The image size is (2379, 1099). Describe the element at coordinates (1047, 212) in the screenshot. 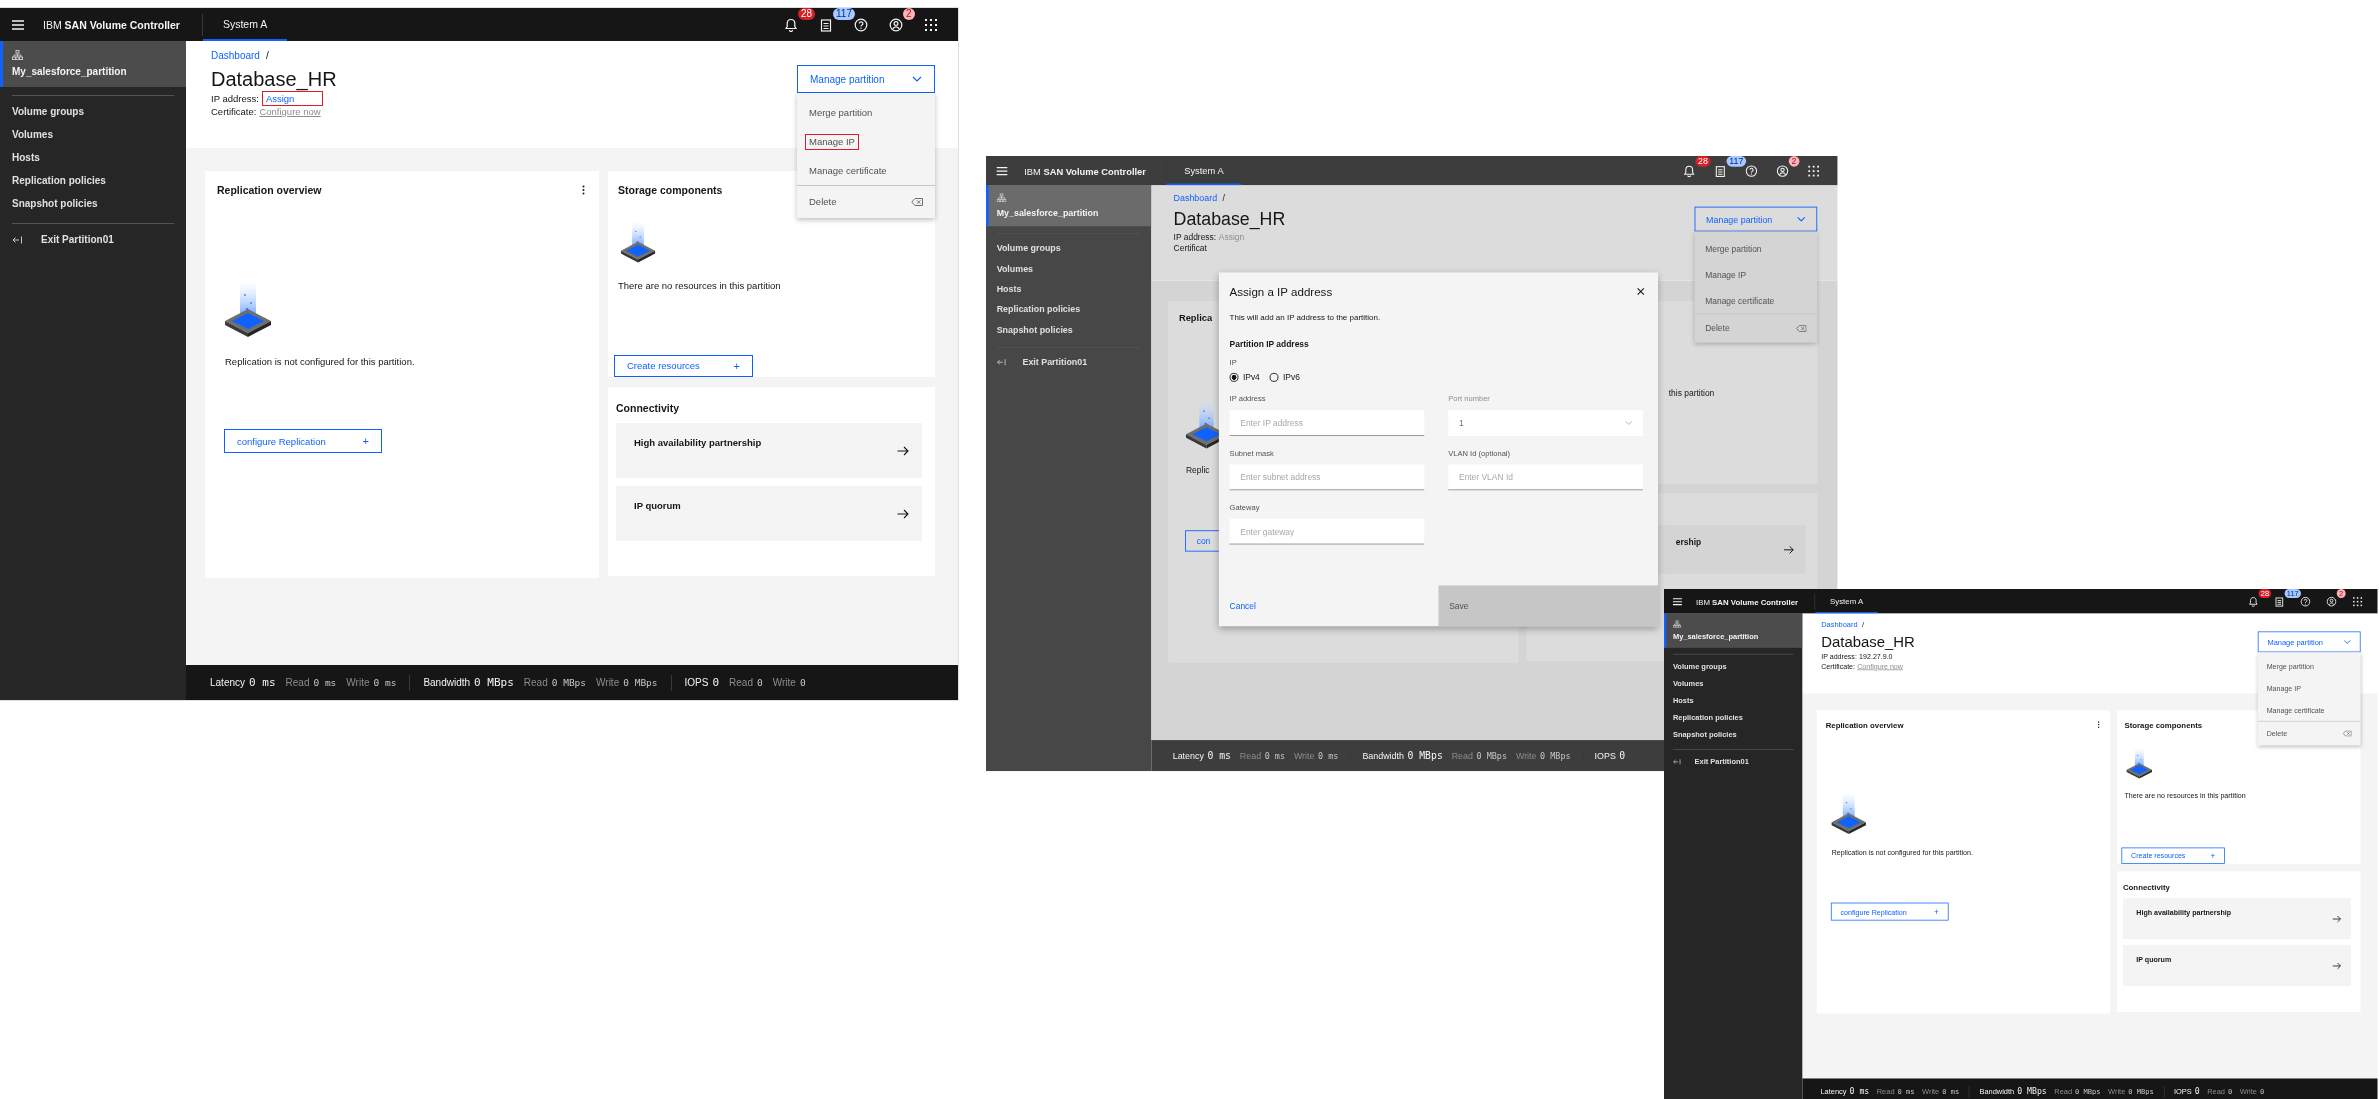

I see `partition-name: My_salesforce_partition` at that location.